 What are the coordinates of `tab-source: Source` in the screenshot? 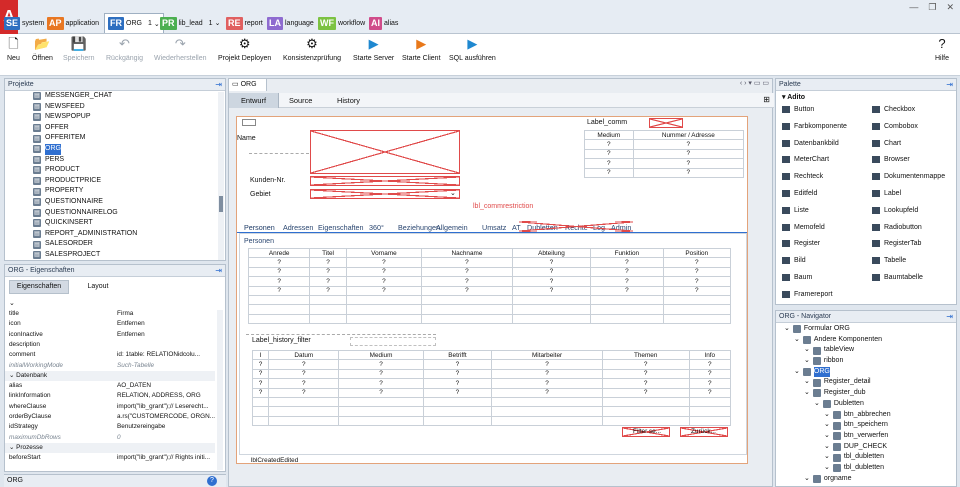 It's located at (300, 100).